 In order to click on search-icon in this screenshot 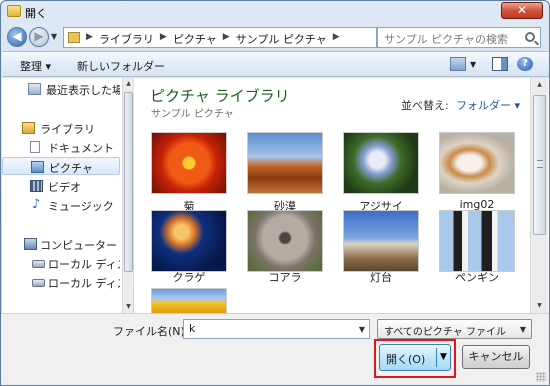, I will do `click(530, 37)`.